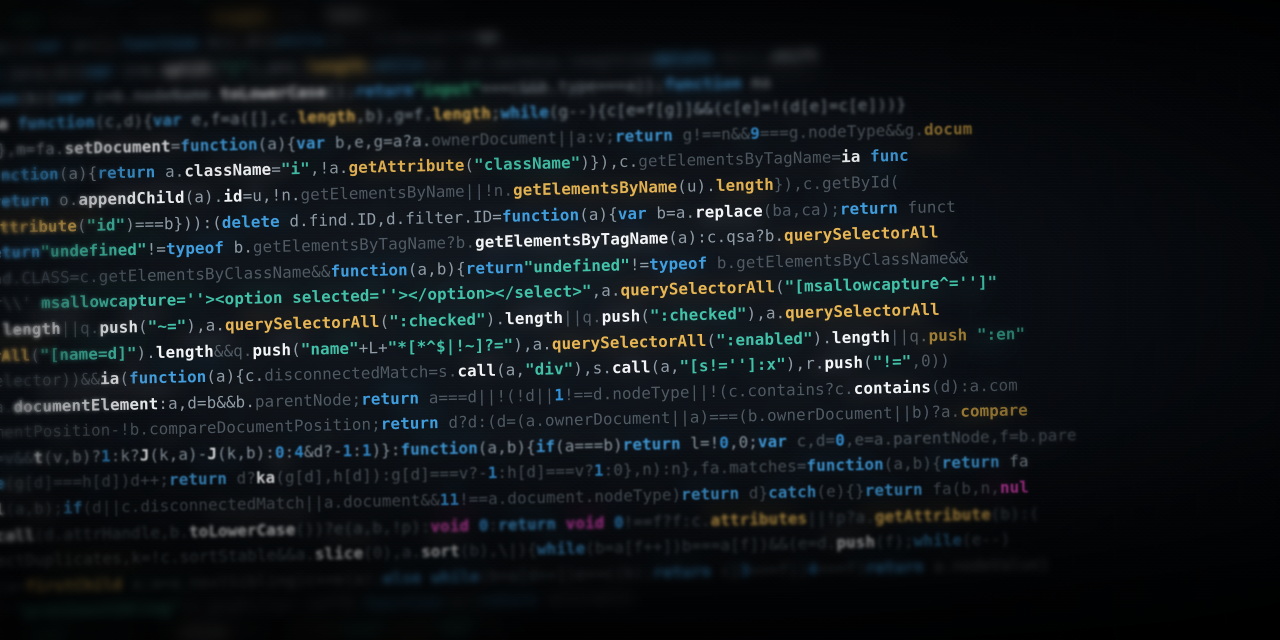 This screenshot has width=1280, height=640. Describe the element at coordinates (447, 88) in the screenshot. I see `code-token: "input"` at that location.